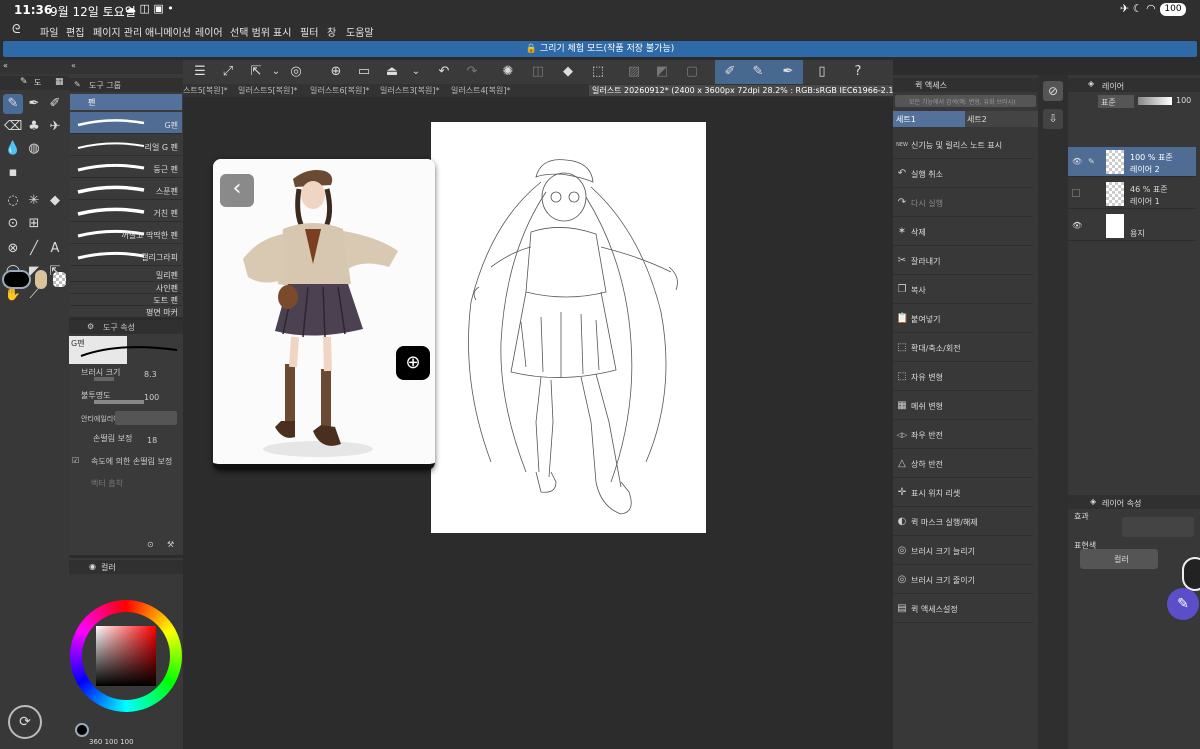 The height and width of the screenshot is (749, 1200). Describe the element at coordinates (360, 31) in the screenshot. I see `menu-help: 도움말` at that location.